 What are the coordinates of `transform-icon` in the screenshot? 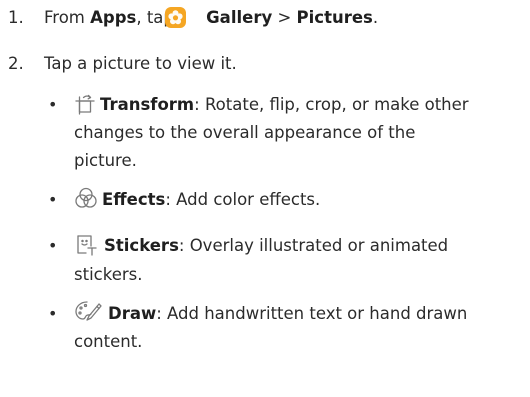 It's located at (85, 104).